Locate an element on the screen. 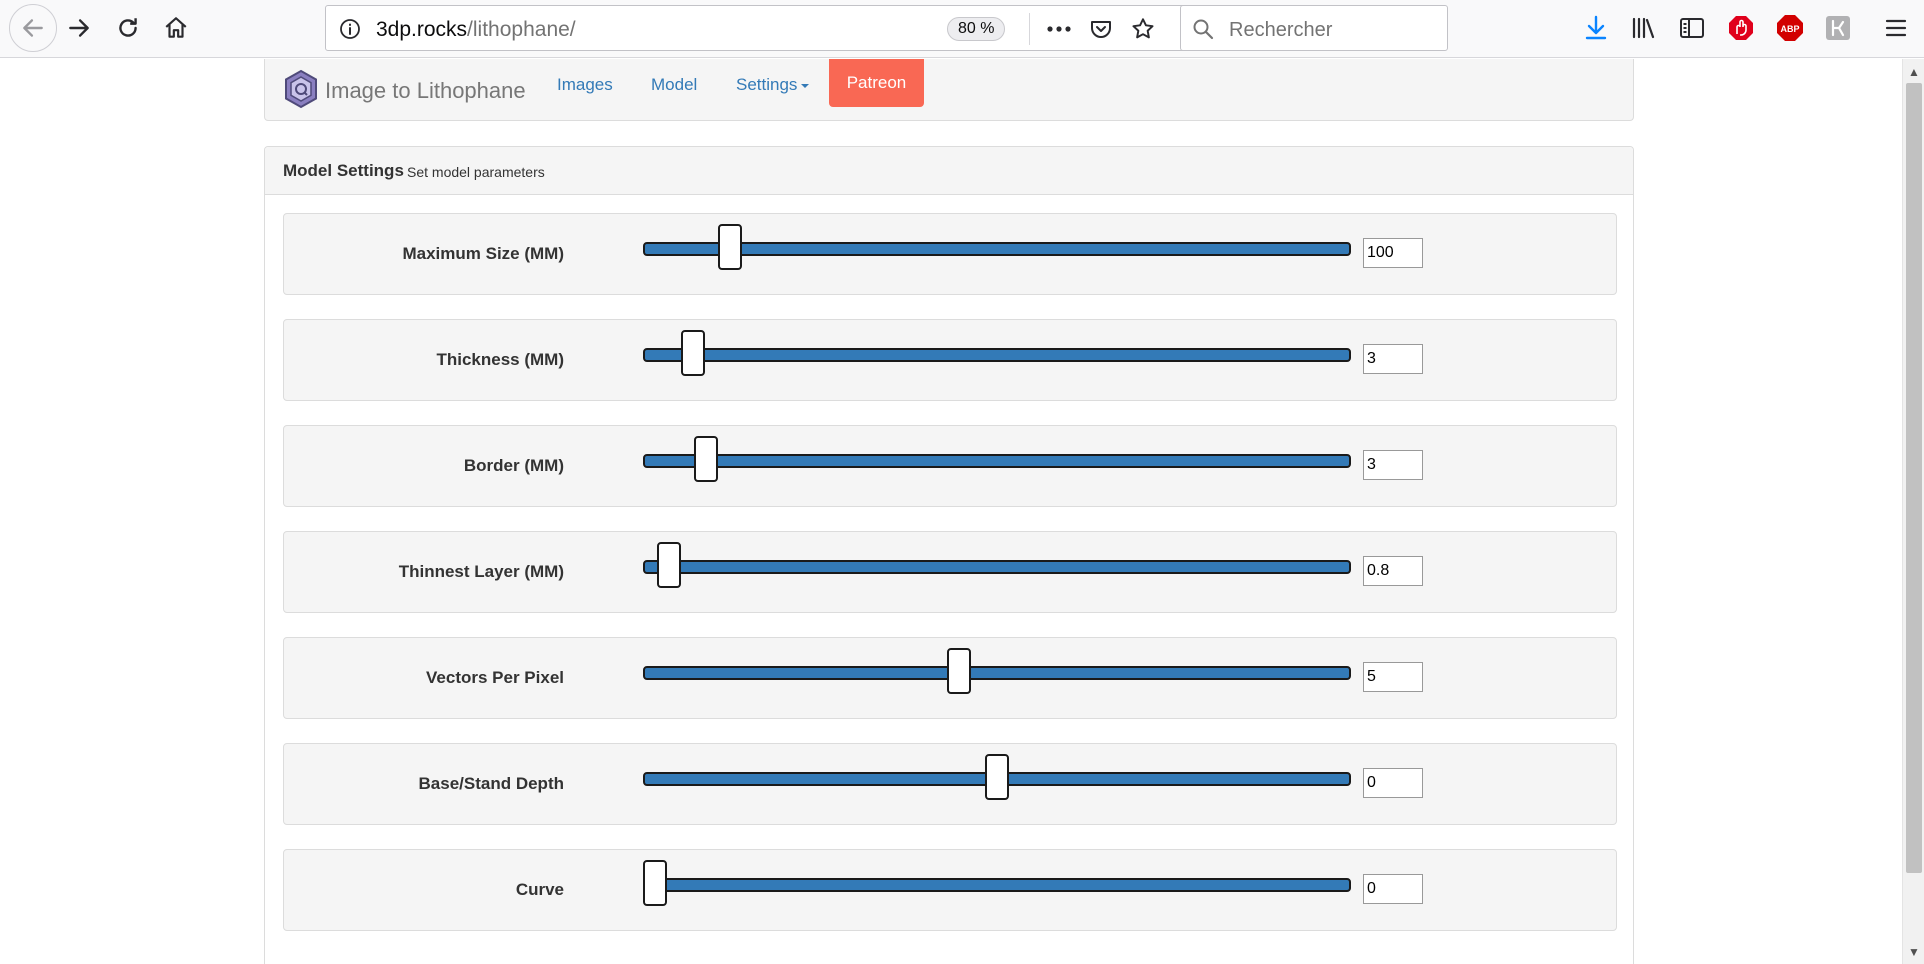 The height and width of the screenshot is (964, 1924). back-button is located at coordinates (33, 28).